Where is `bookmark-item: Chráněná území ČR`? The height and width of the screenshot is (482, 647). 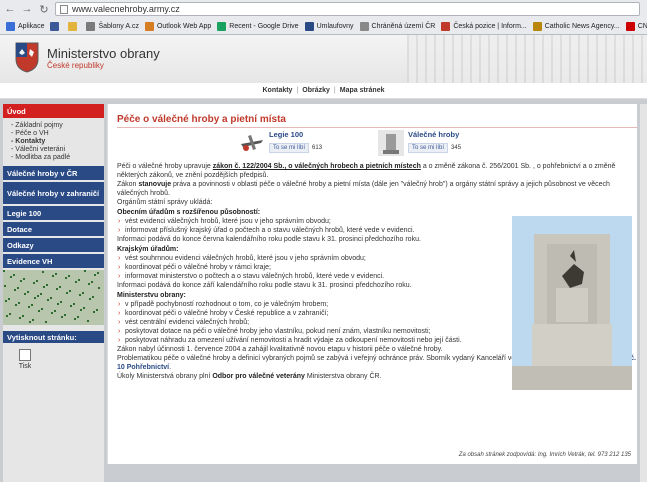
bookmark-item: Chráněná území ČR is located at coordinates (397, 26).